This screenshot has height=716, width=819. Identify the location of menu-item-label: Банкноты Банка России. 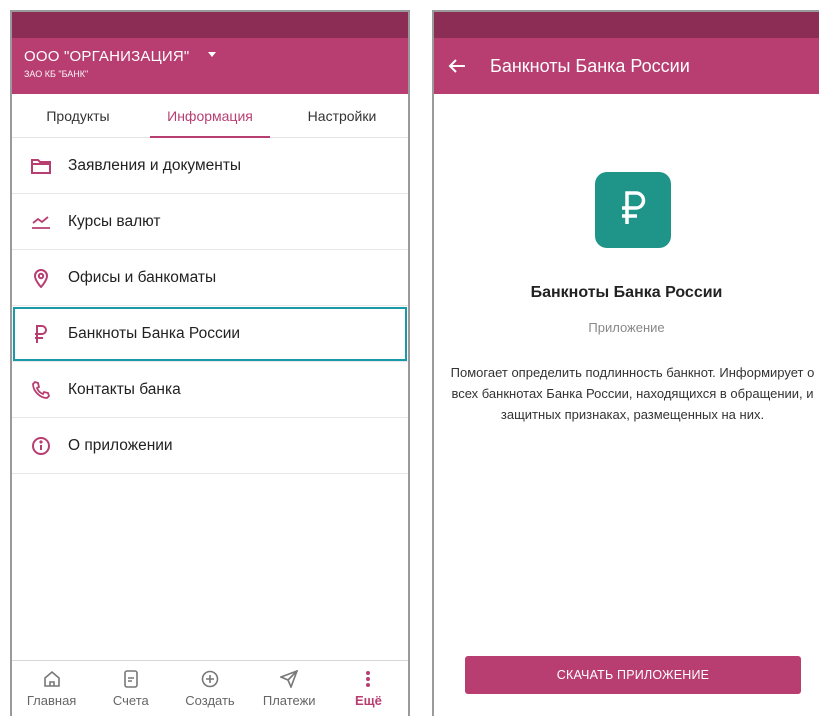
(154, 333).